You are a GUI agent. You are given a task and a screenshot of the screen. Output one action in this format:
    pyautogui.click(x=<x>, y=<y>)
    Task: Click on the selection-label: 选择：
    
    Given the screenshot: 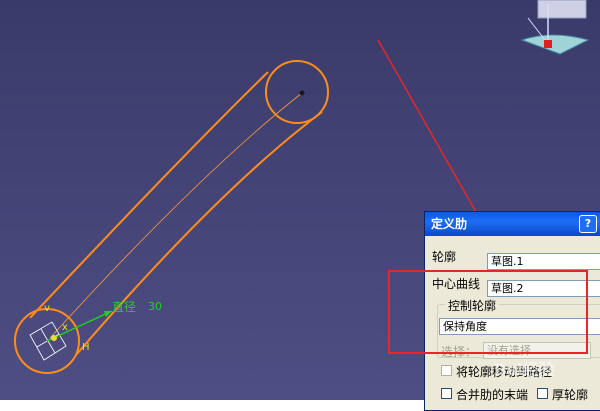 What is the action you would take?
    pyautogui.click(x=459, y=352)
    